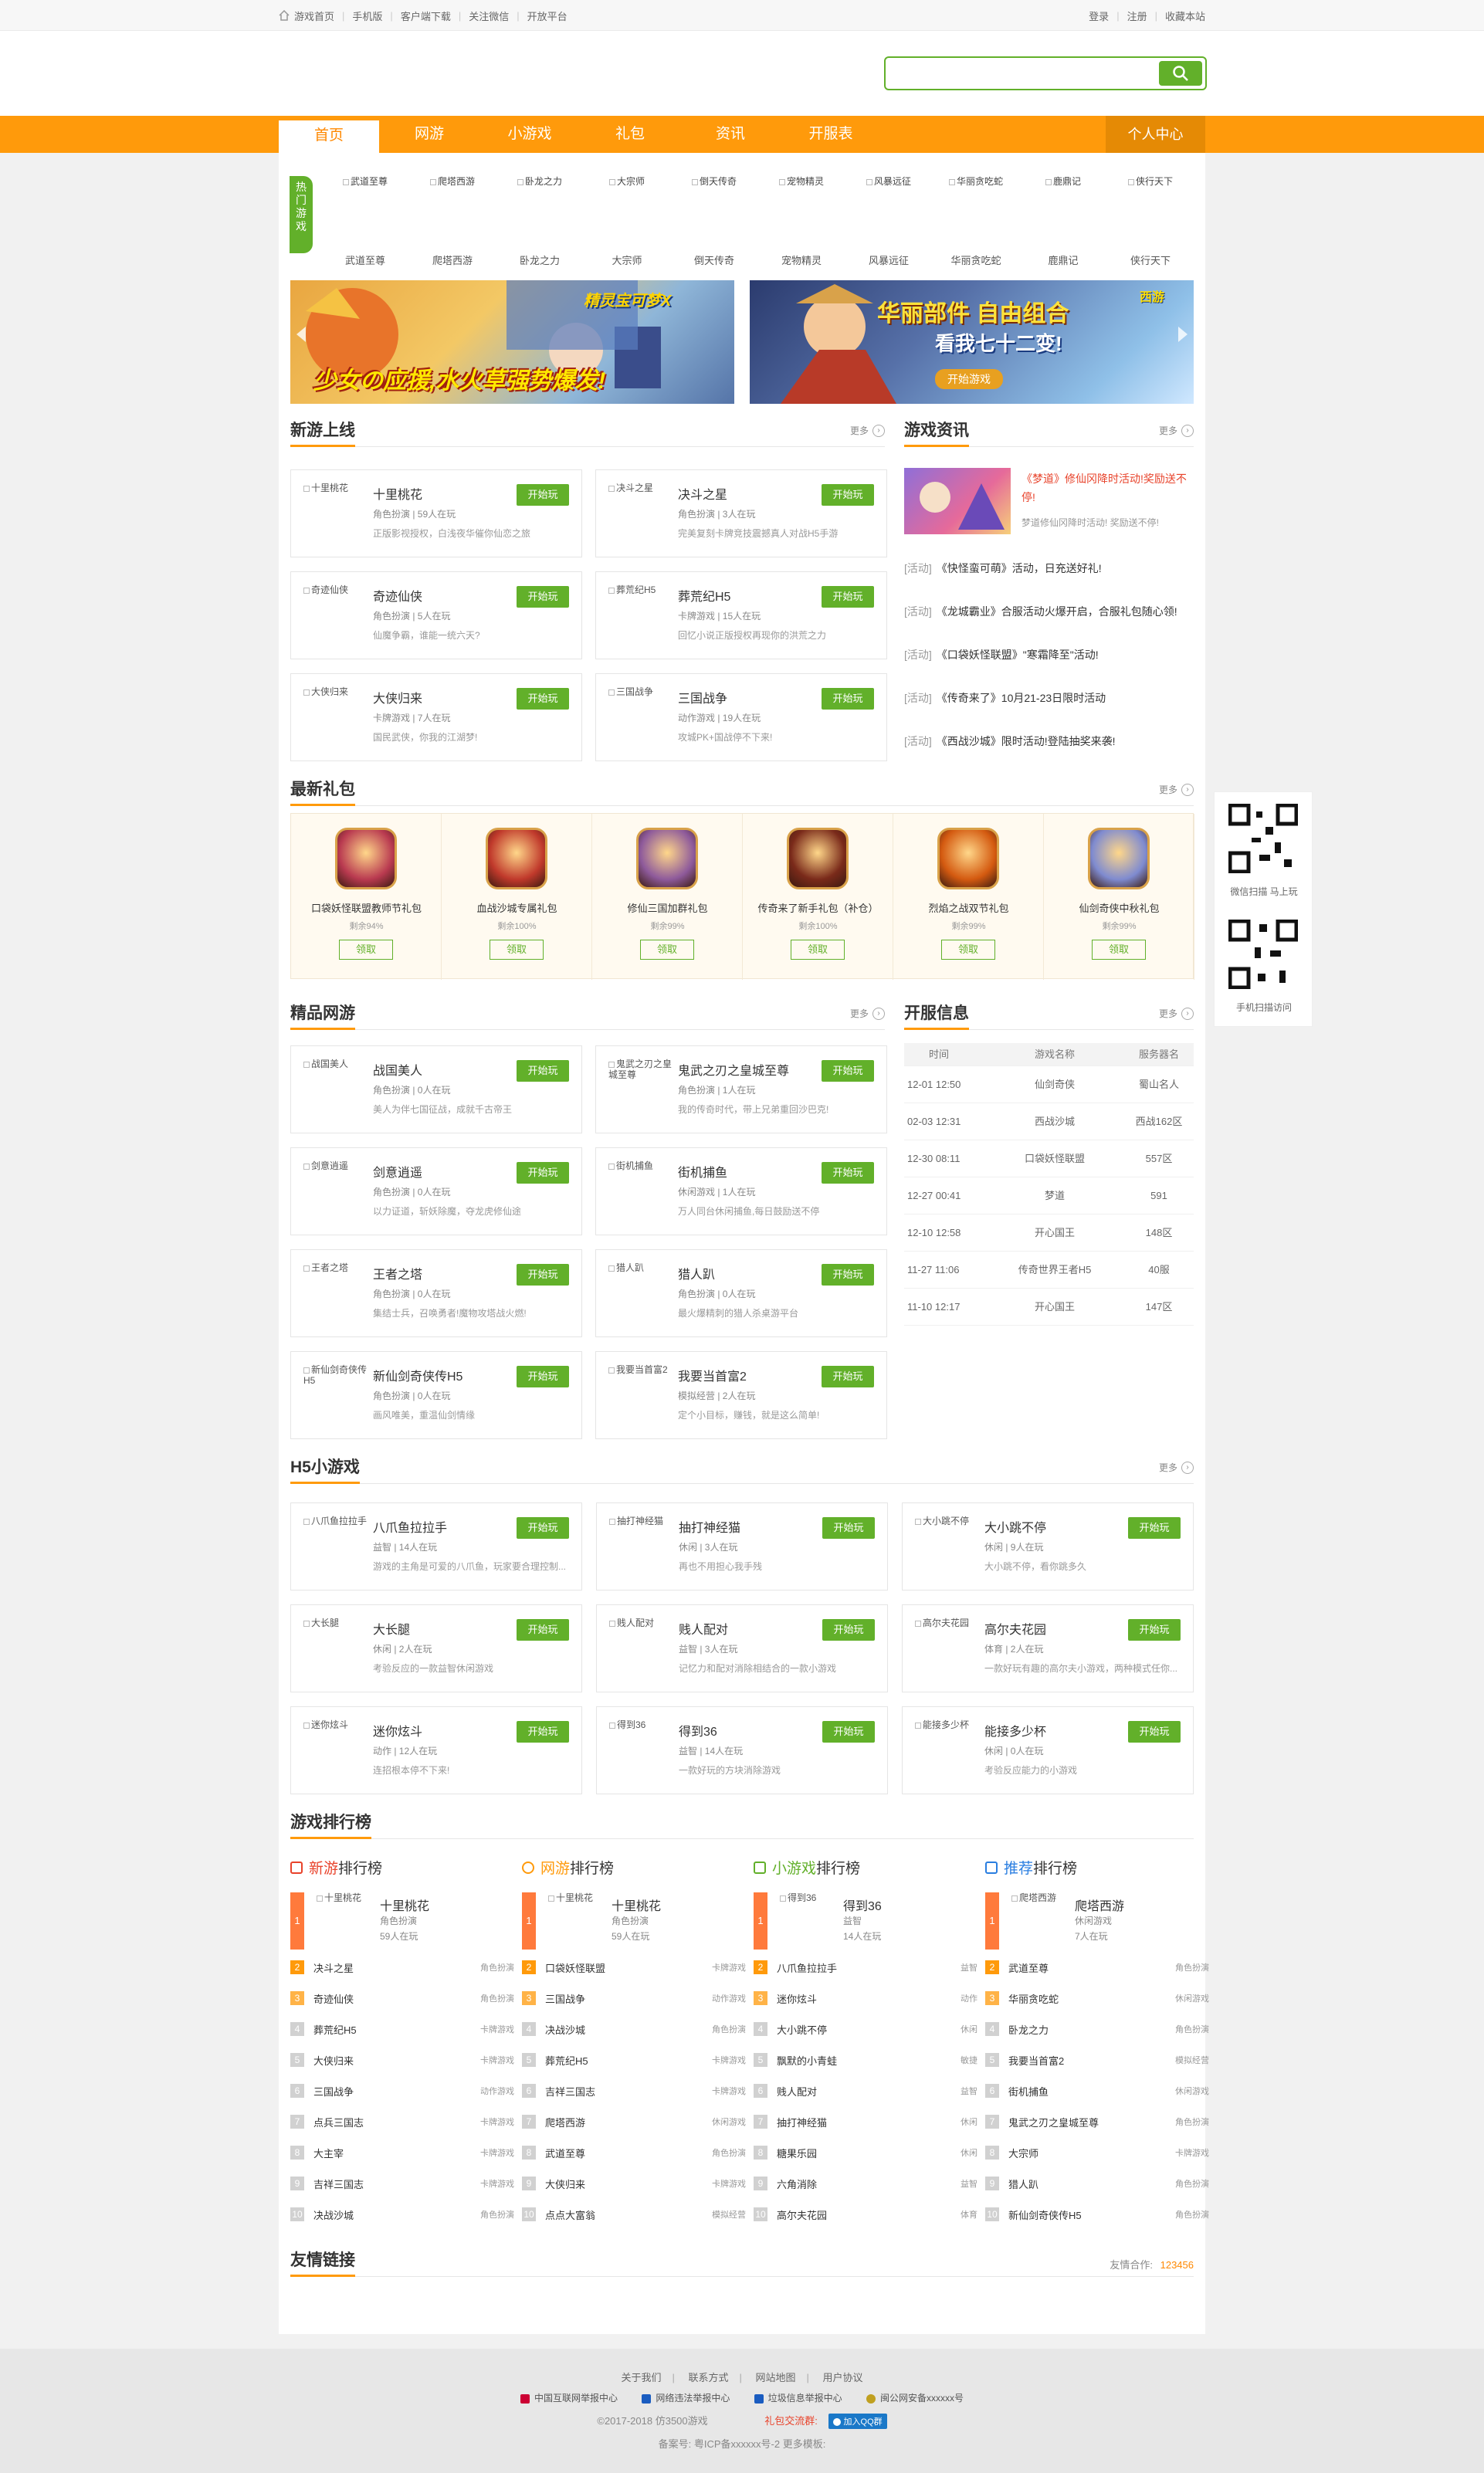 The height and width of the screenshot is (2473, 1484). I want to click on login-link: 登录, so click(1099, 15).